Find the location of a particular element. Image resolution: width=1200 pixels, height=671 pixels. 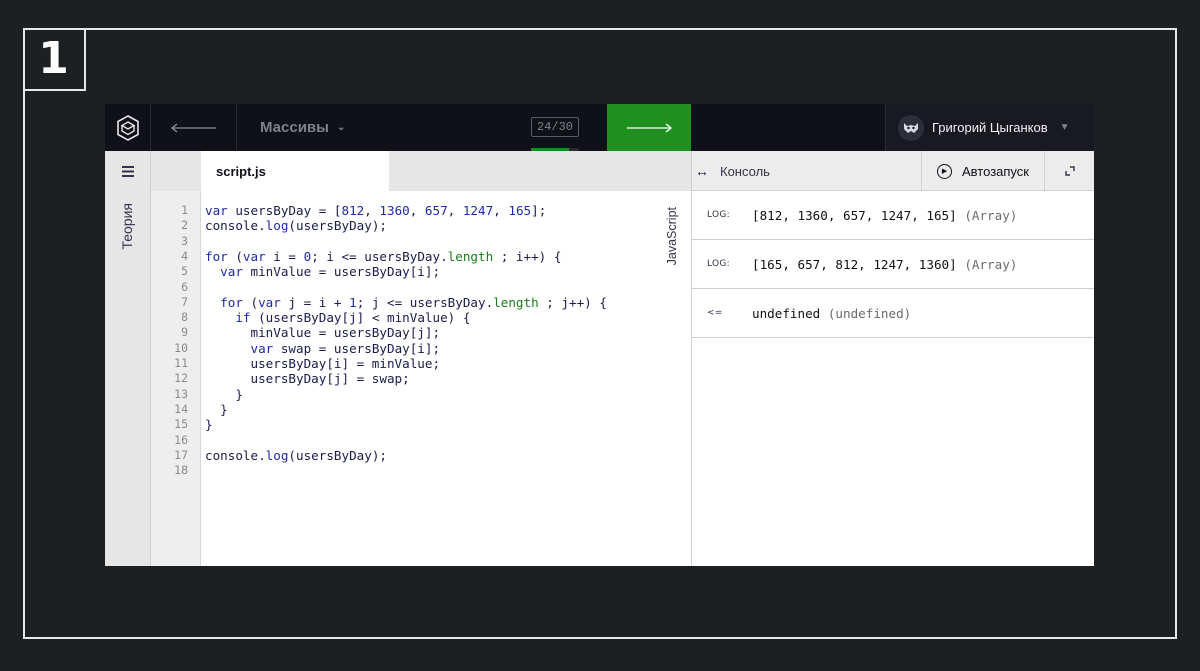

line-number: 4 is located at coordinates (184, 255).